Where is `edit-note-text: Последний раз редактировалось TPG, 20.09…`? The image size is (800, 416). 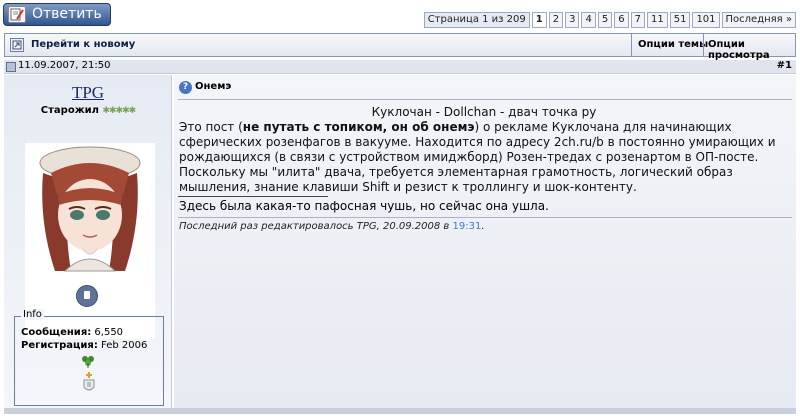
edit-note-text: Последний раз редактировалось TPG, 20.09… is located at coordinates (316, 226).